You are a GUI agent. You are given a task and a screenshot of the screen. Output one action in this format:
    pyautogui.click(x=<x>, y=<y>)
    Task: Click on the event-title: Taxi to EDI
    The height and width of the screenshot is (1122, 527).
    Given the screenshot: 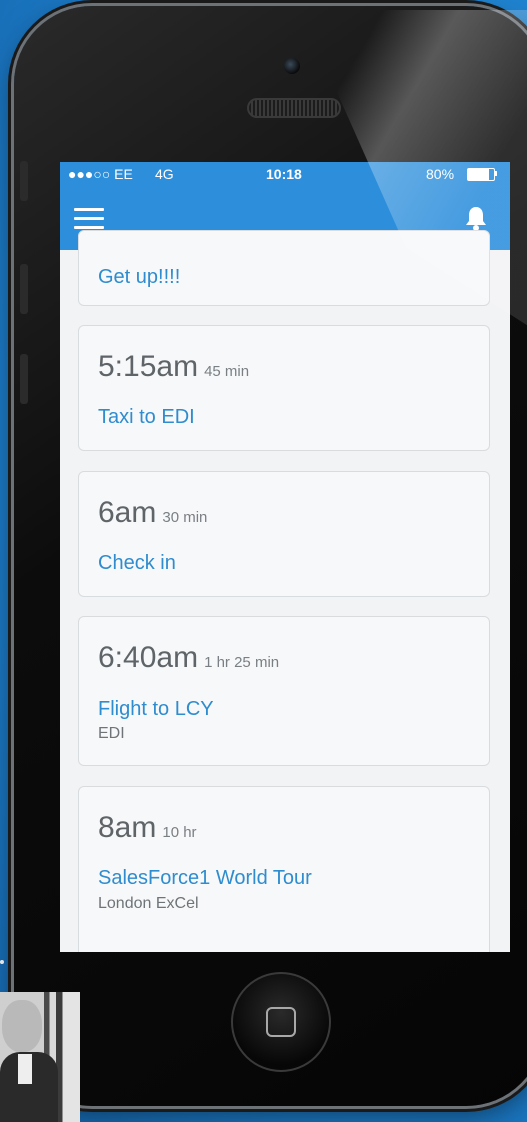 What is the action you would take?
    pyautogui.click(x=146, y=417)
    